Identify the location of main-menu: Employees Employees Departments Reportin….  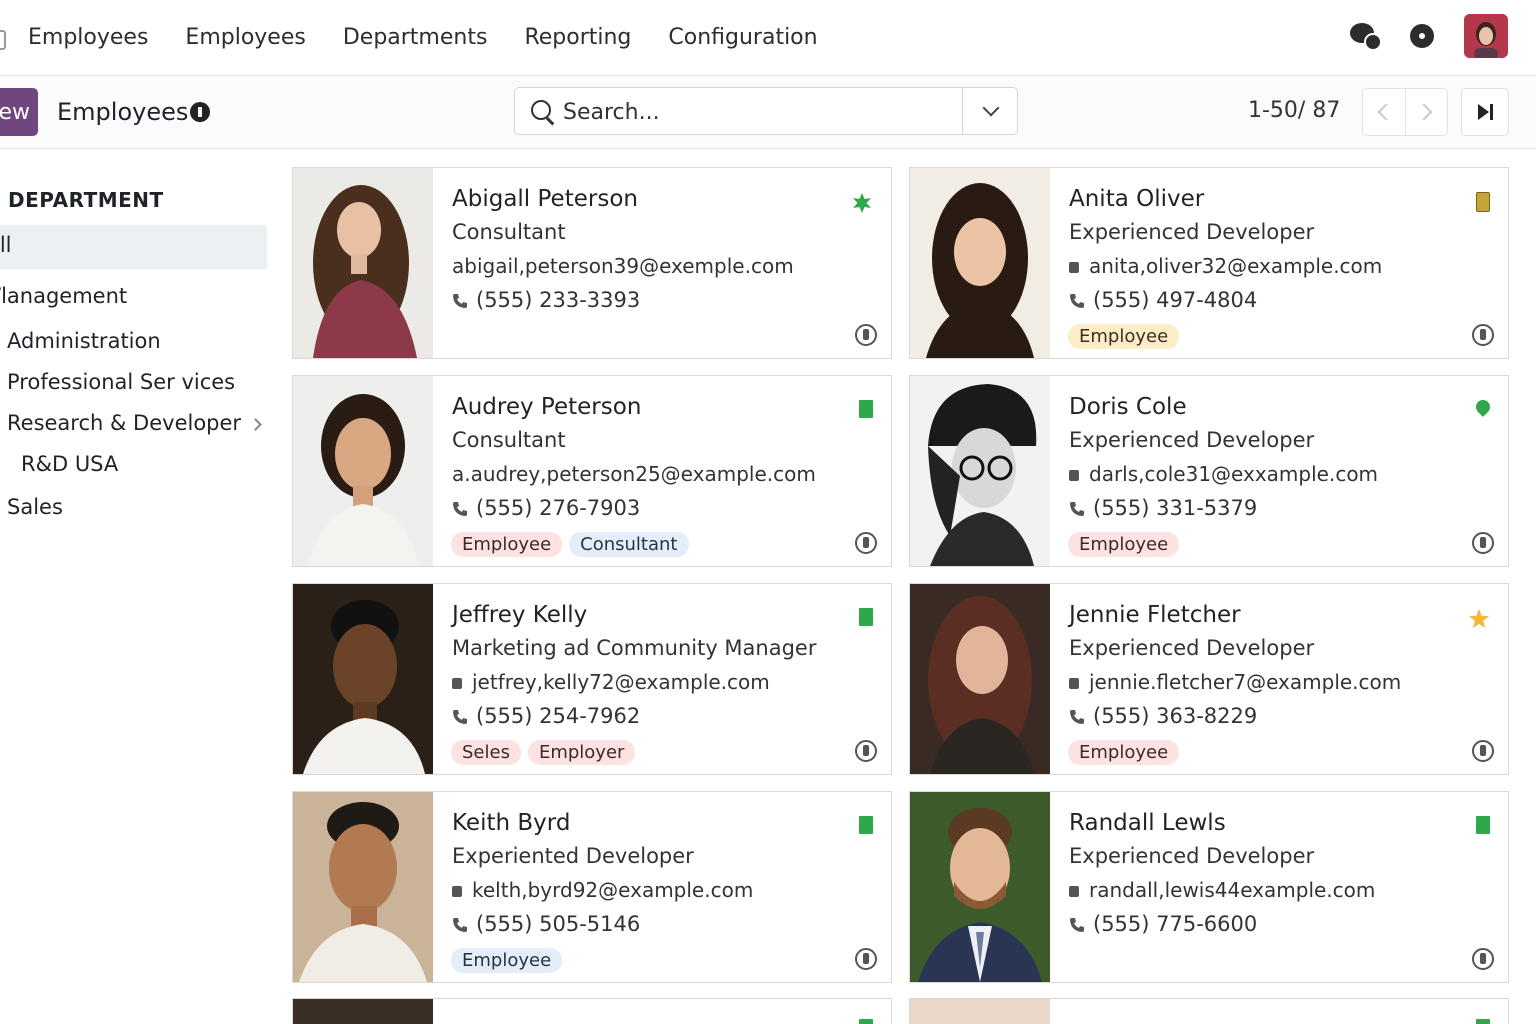
(423, 37).